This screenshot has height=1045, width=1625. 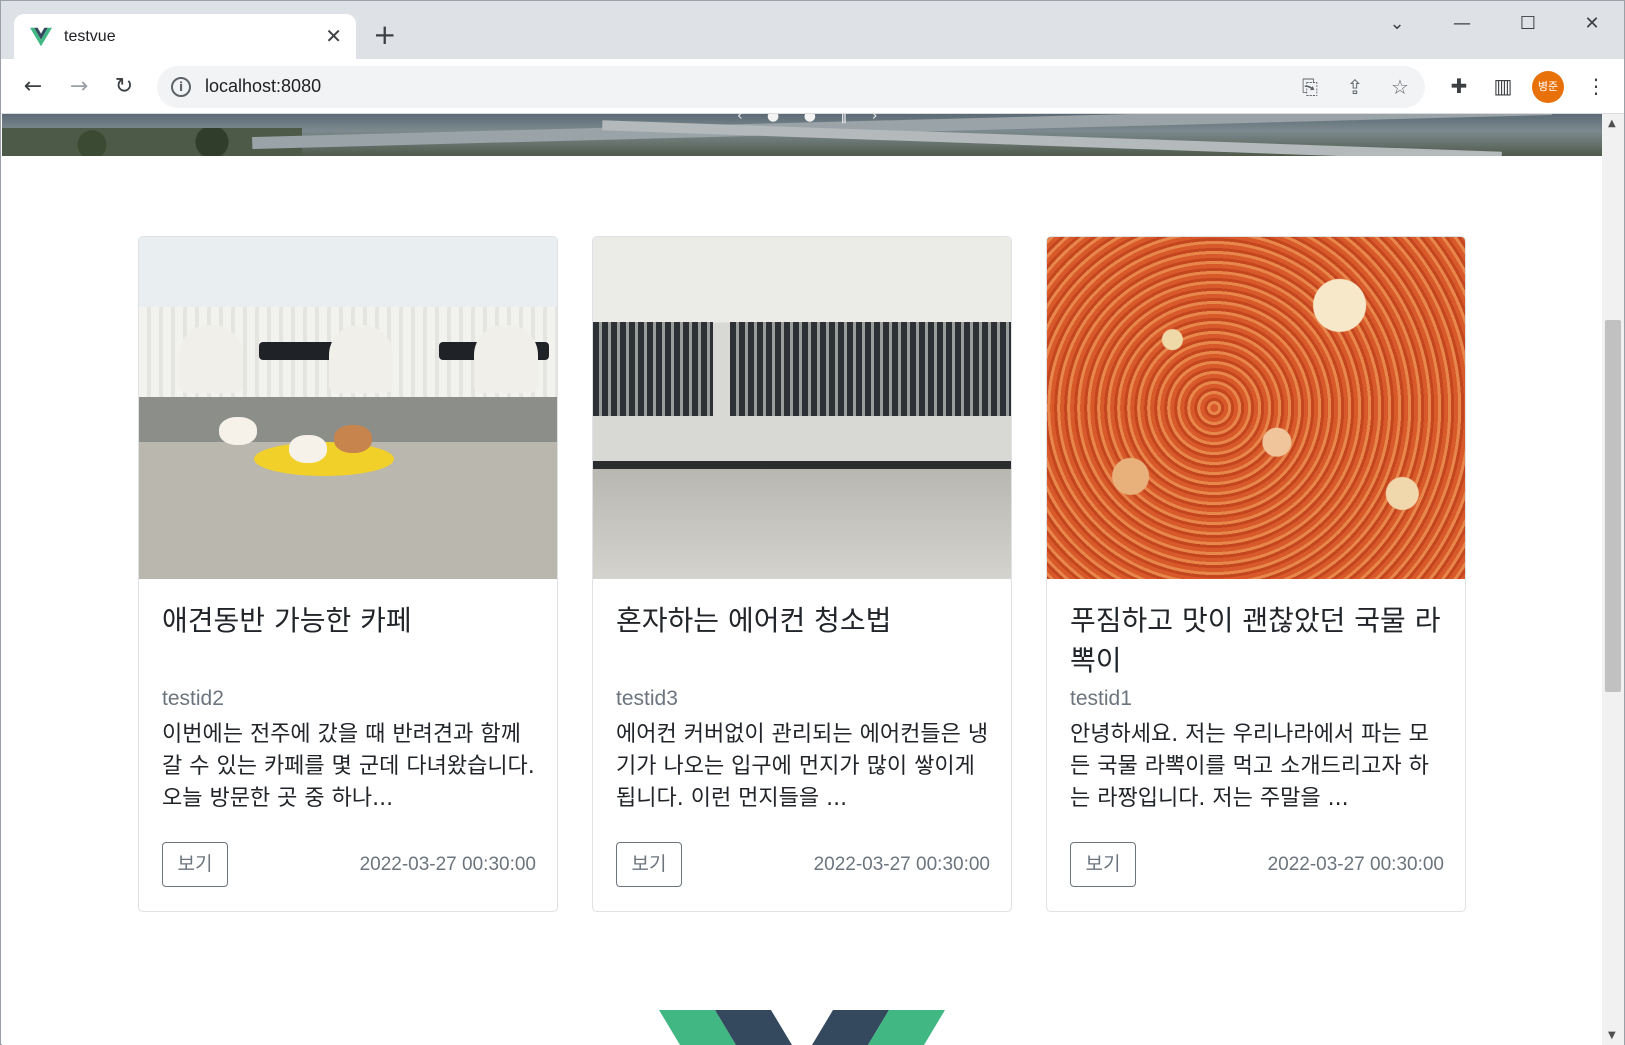 What do you see at coordinates (263, 86) in the screenshot?
I see `url-text: localhost:8080` at bounding box center [263, 86].